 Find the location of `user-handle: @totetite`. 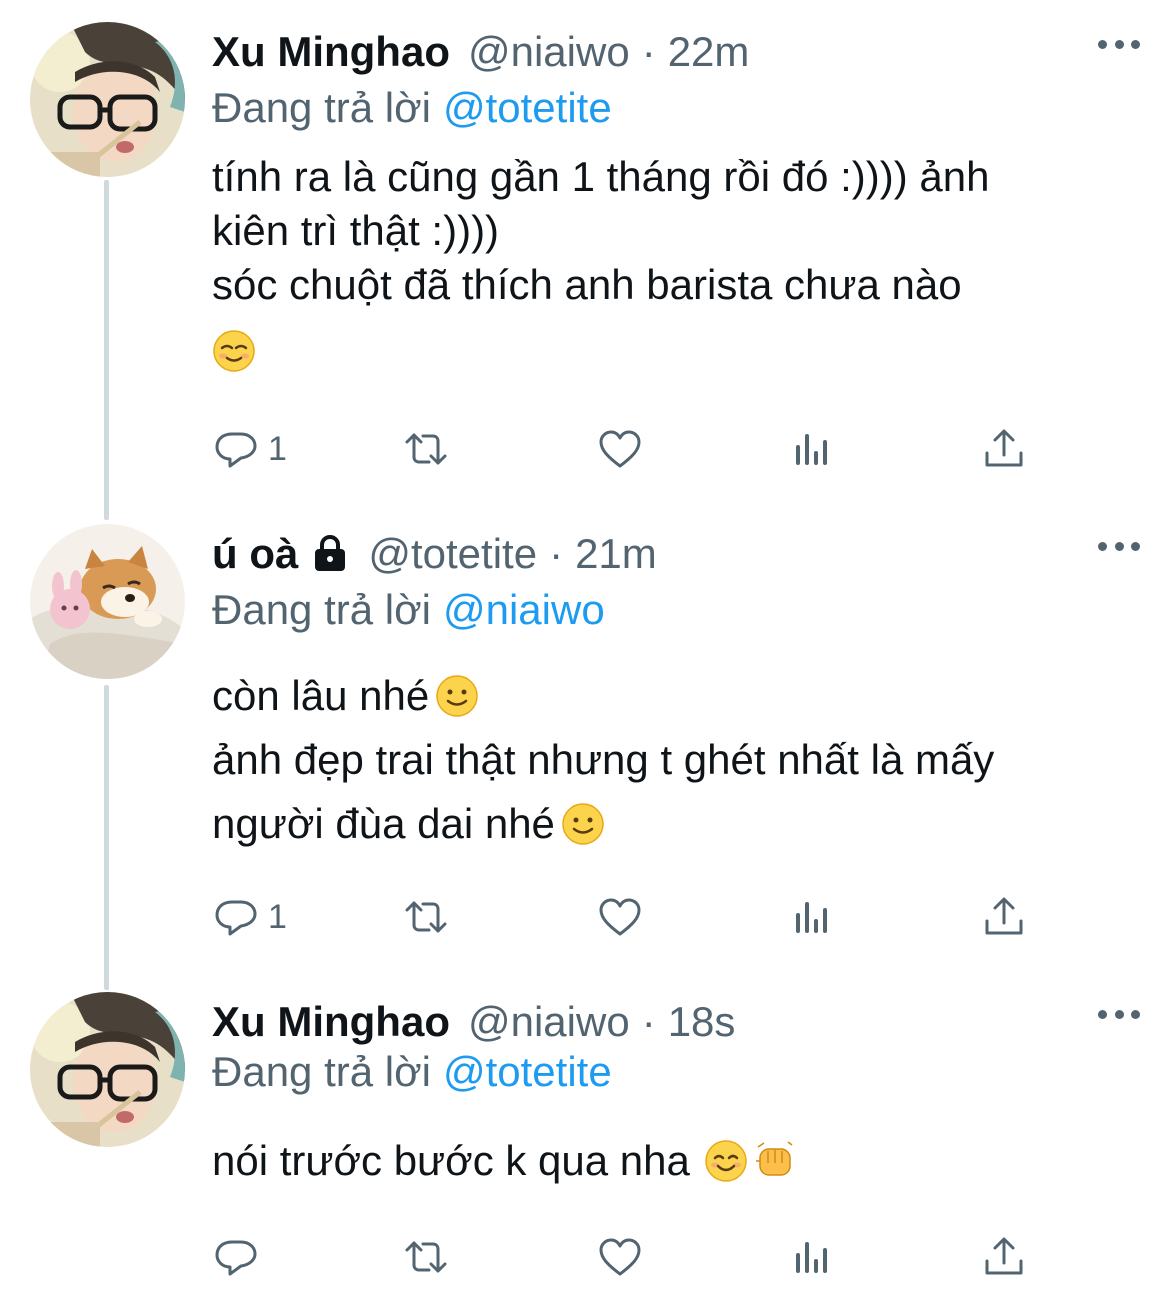

user-handle: @totetite is located at coordinates (452, 554).